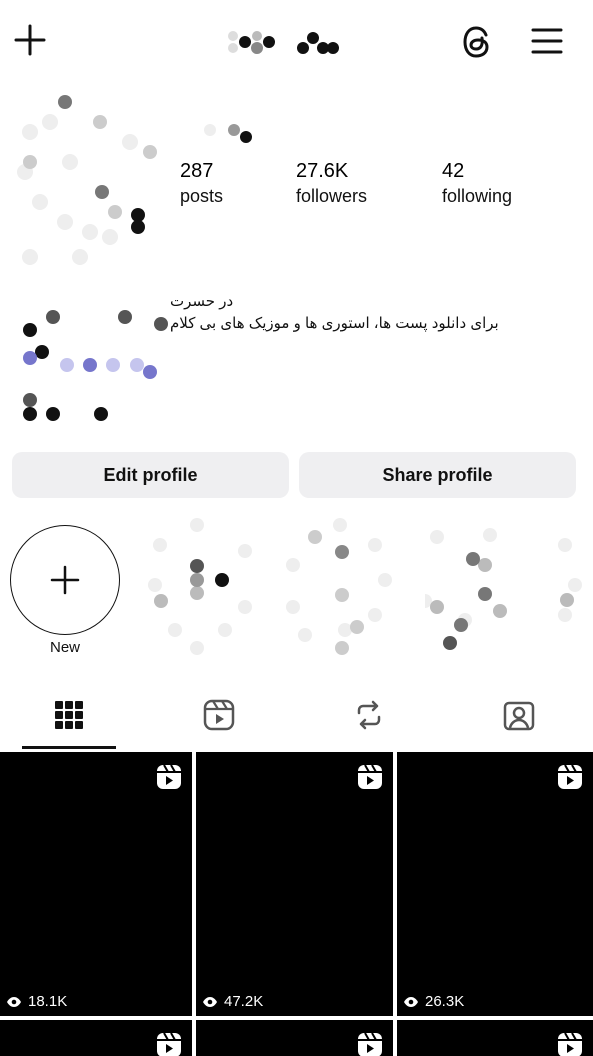 The width and height of the screenshot is (593, 1056). Describe the element at coordinates (228, 133) in the screenshot. I see `pixelated-fragment` at that location.